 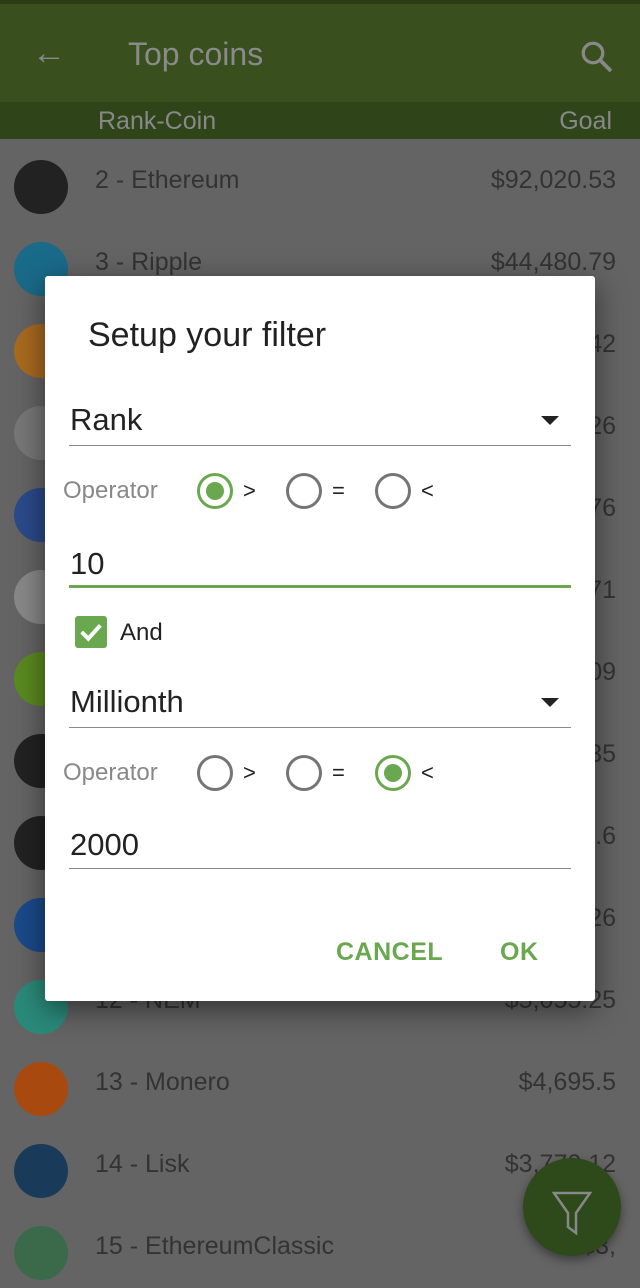 What do you see at coordinates (320, 181) in the screenshot?
I see `list-item: 2 - Ethereum $92,020.53` at bounding box center [320, 181].